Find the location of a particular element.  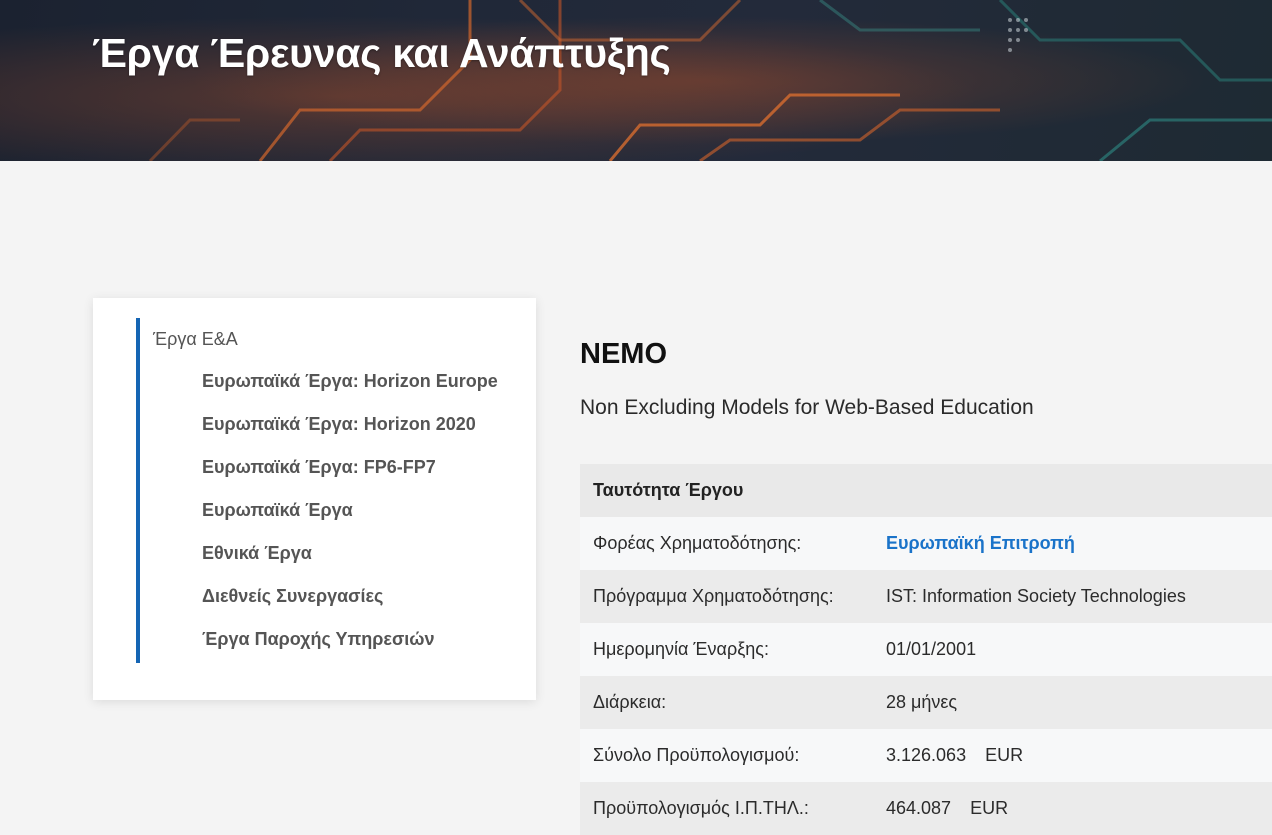

info-label: Σύνολο Προϋπολογισμού: is located at coordinates (696, 755).